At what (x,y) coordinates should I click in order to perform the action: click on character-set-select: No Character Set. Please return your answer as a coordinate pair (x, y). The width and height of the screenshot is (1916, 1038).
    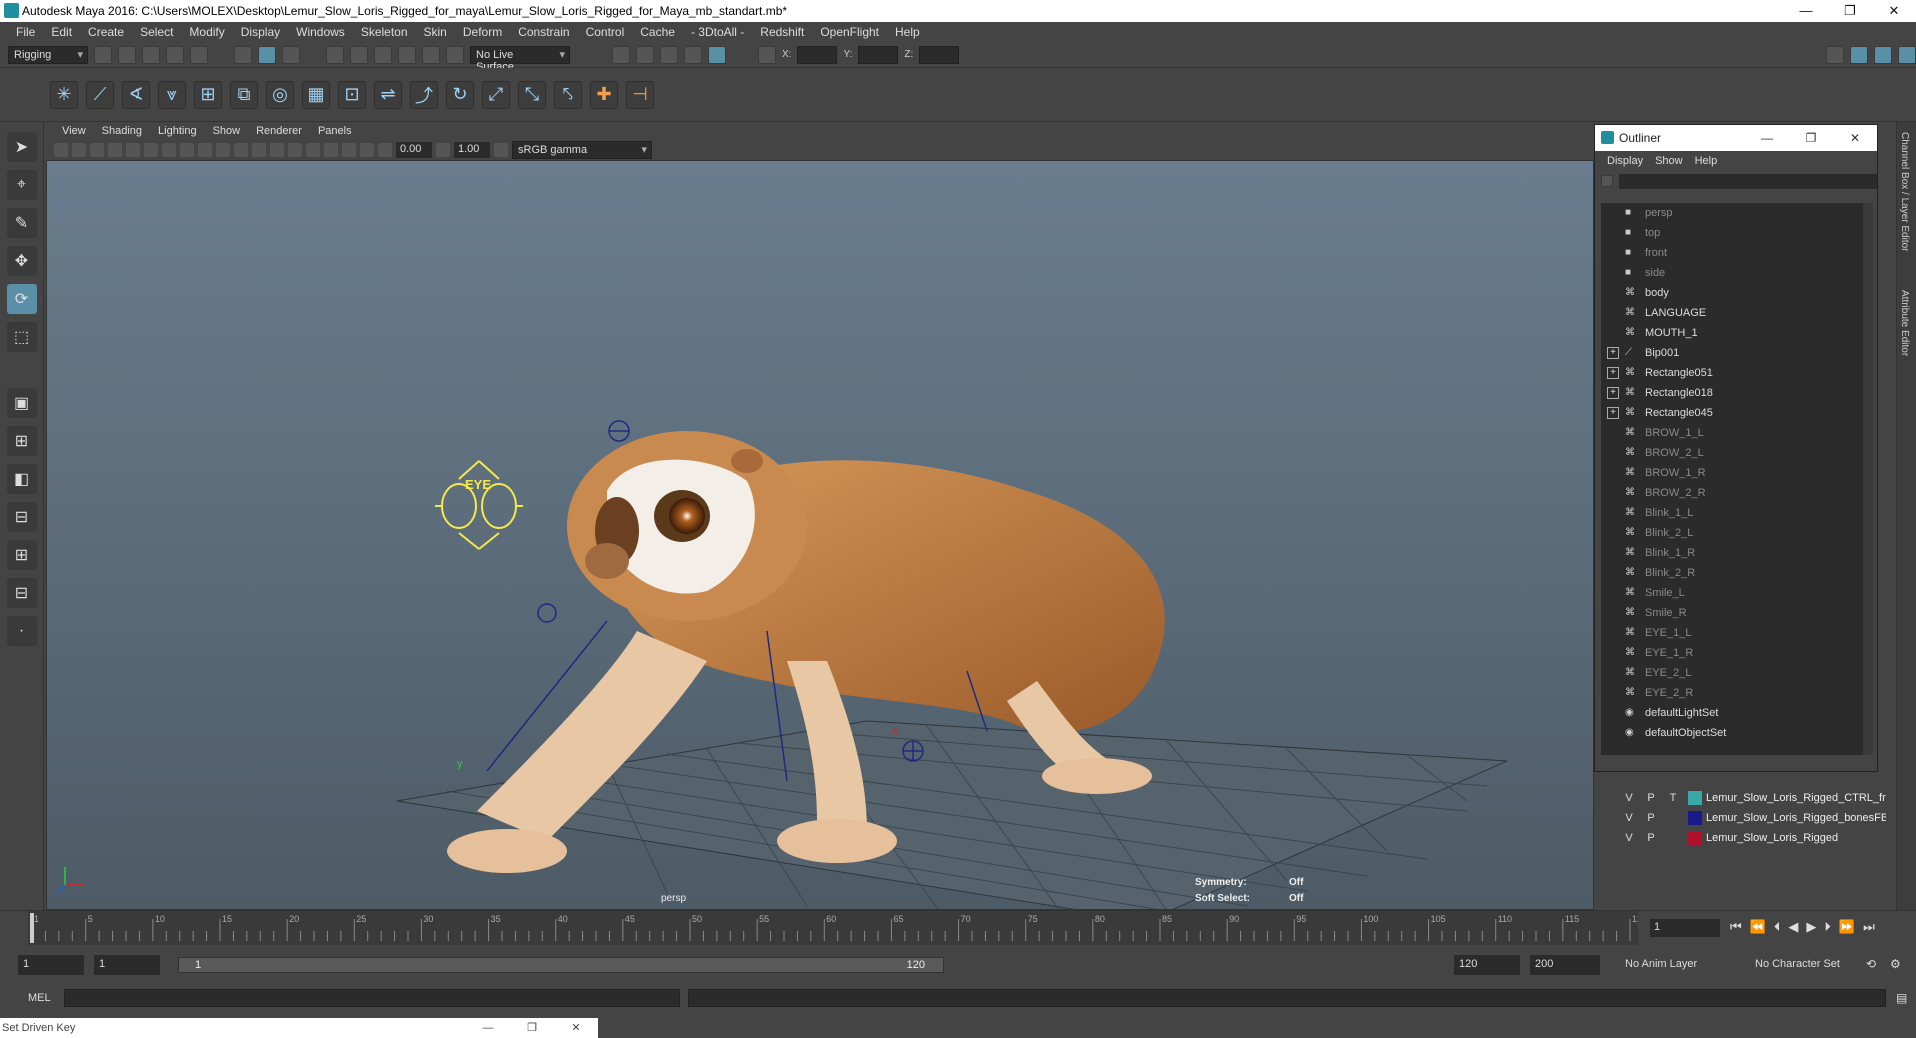
    Looking at the image, I should click on (1805, 965).